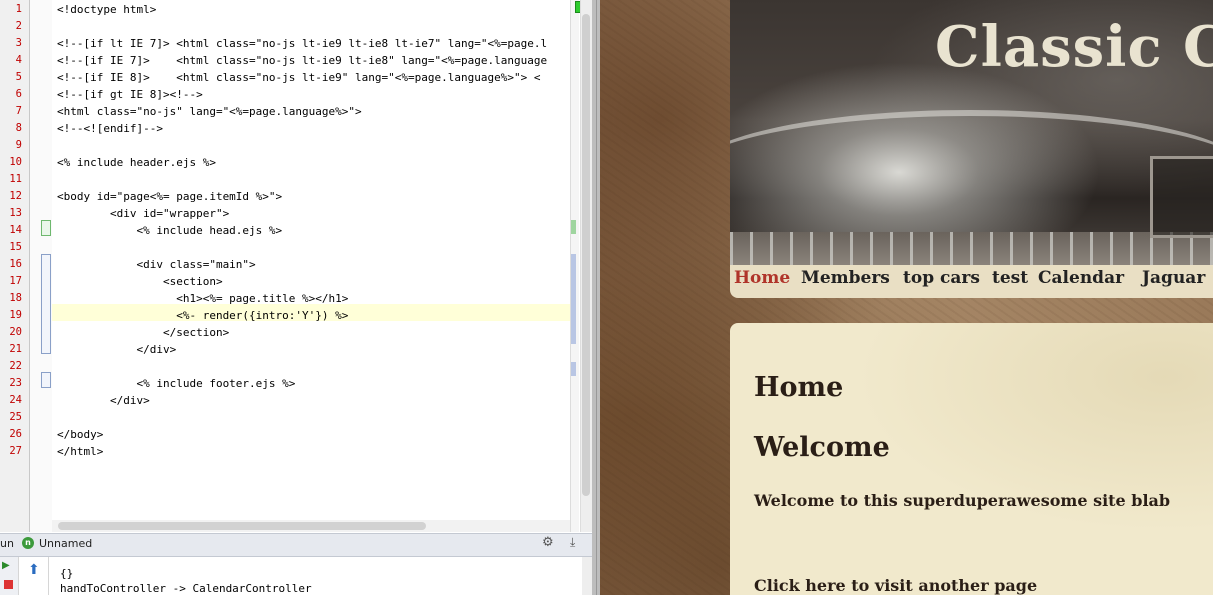  What do you see at coordinates (1010, 278) in the screenshot?
I see `nav-item-test: test` at bounding box center [1010, 278].